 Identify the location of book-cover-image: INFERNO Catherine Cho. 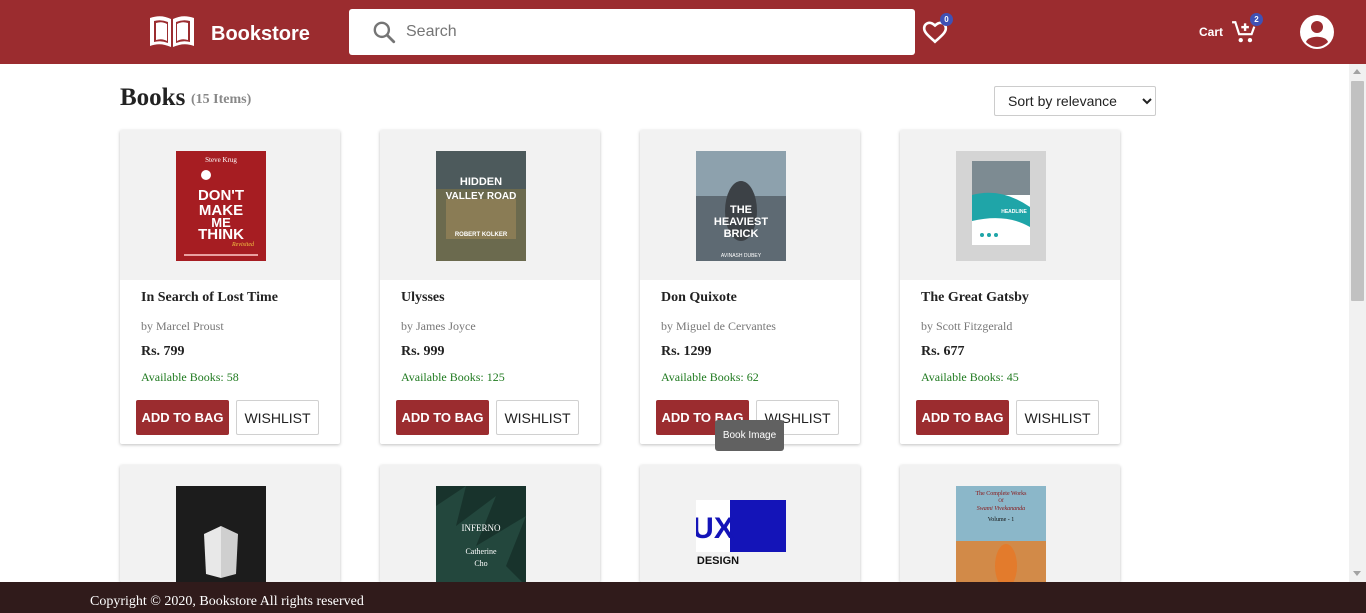
(481, 534).